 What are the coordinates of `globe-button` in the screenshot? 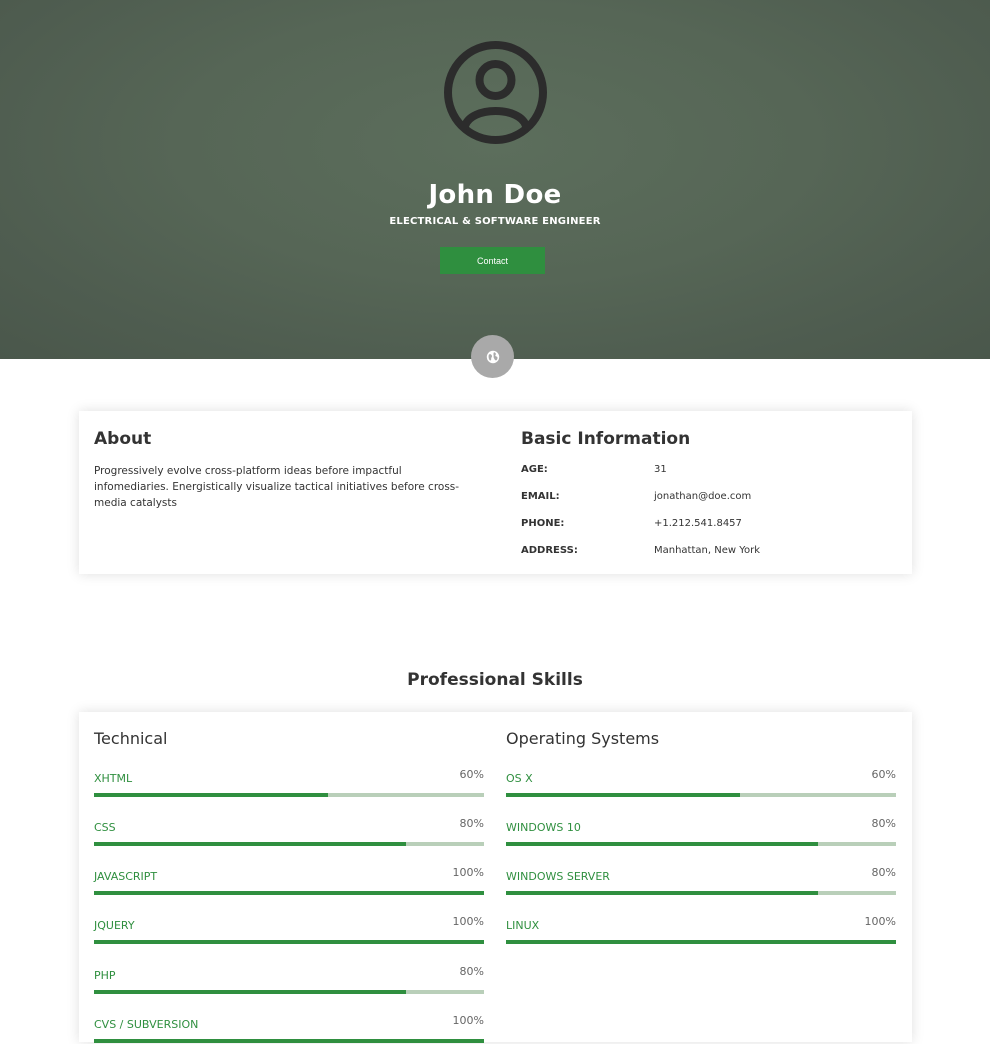 It's located at (492, 356).